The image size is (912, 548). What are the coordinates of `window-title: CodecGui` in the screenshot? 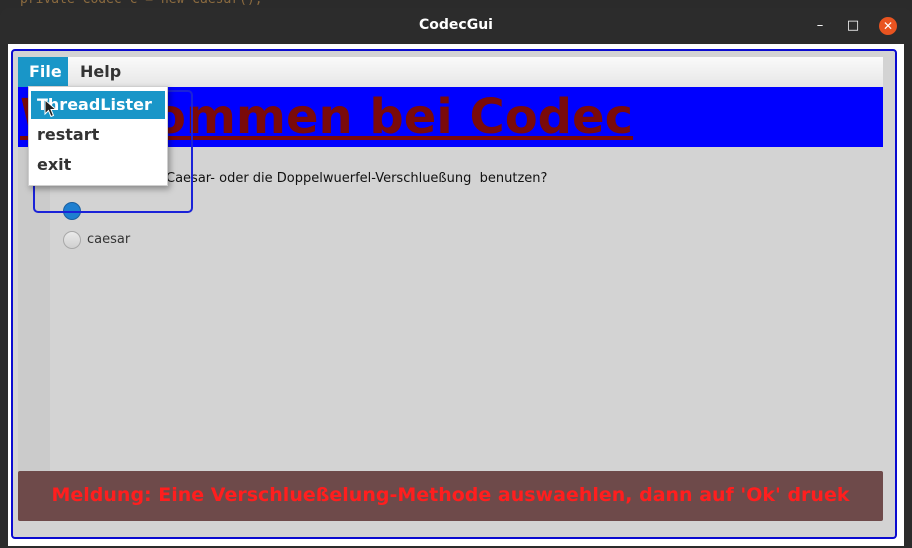 It's located at (456, 25).